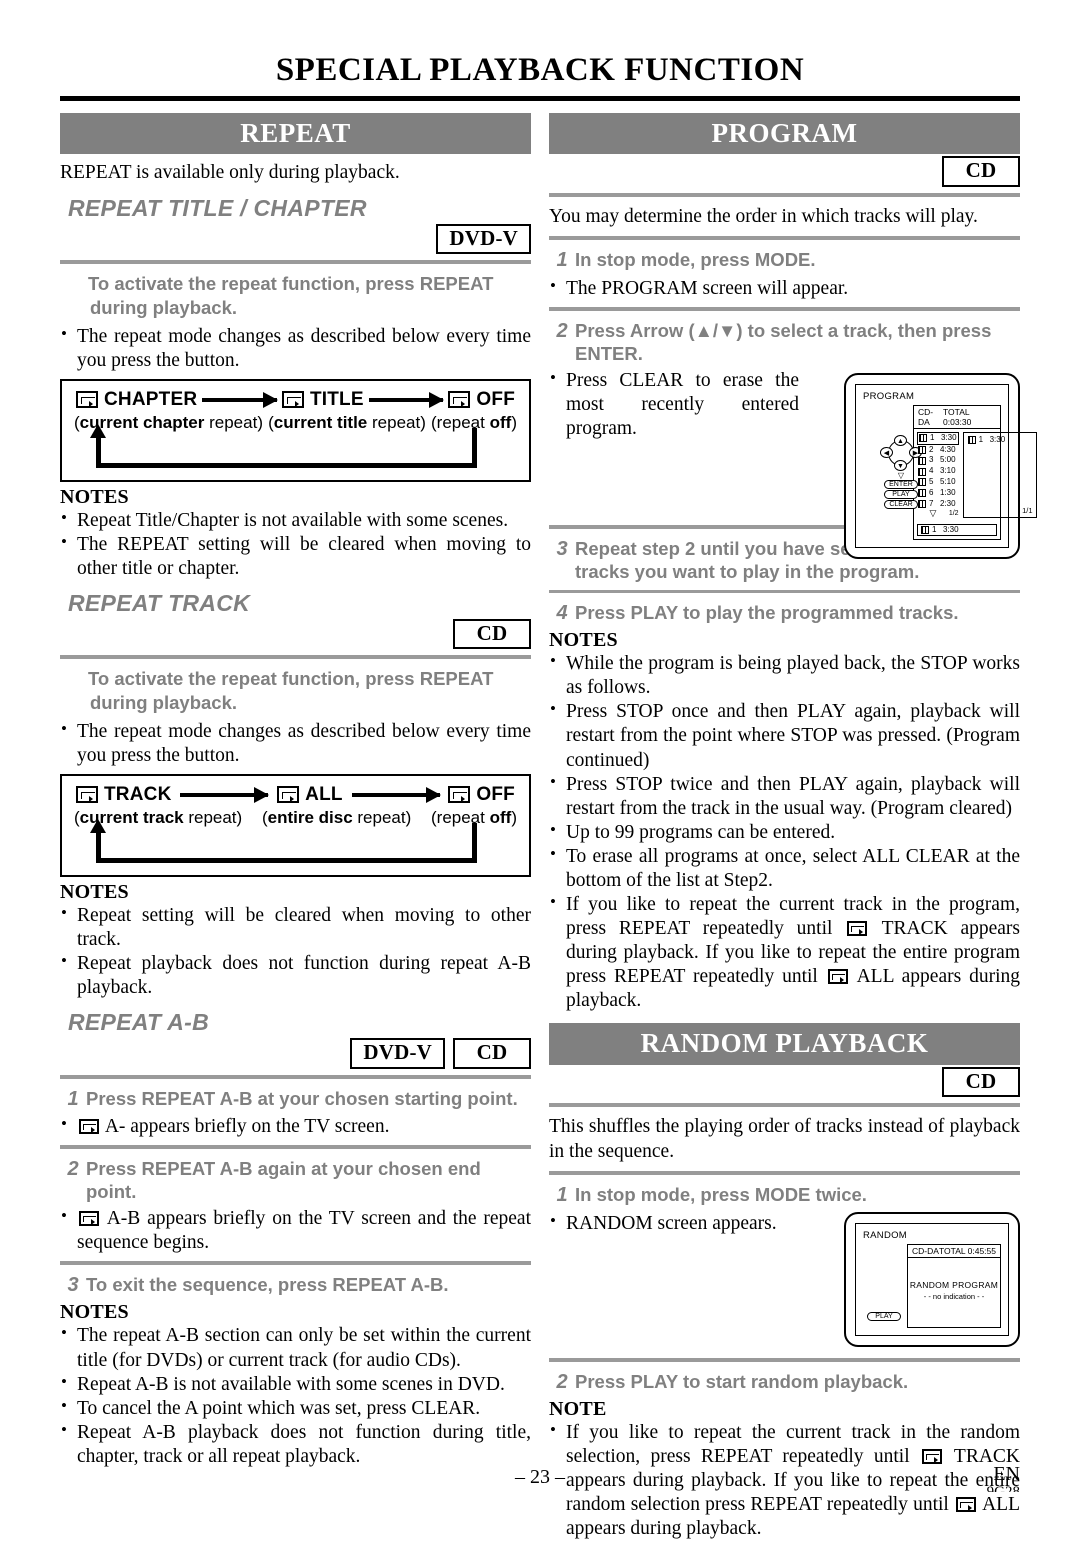 Image resolution: width=1080 pixels, height=1542 pixels. Describe the element at coordinates (885, 1235) in the screenshot. I see `osd-screen-title: RANDOM` at that location.